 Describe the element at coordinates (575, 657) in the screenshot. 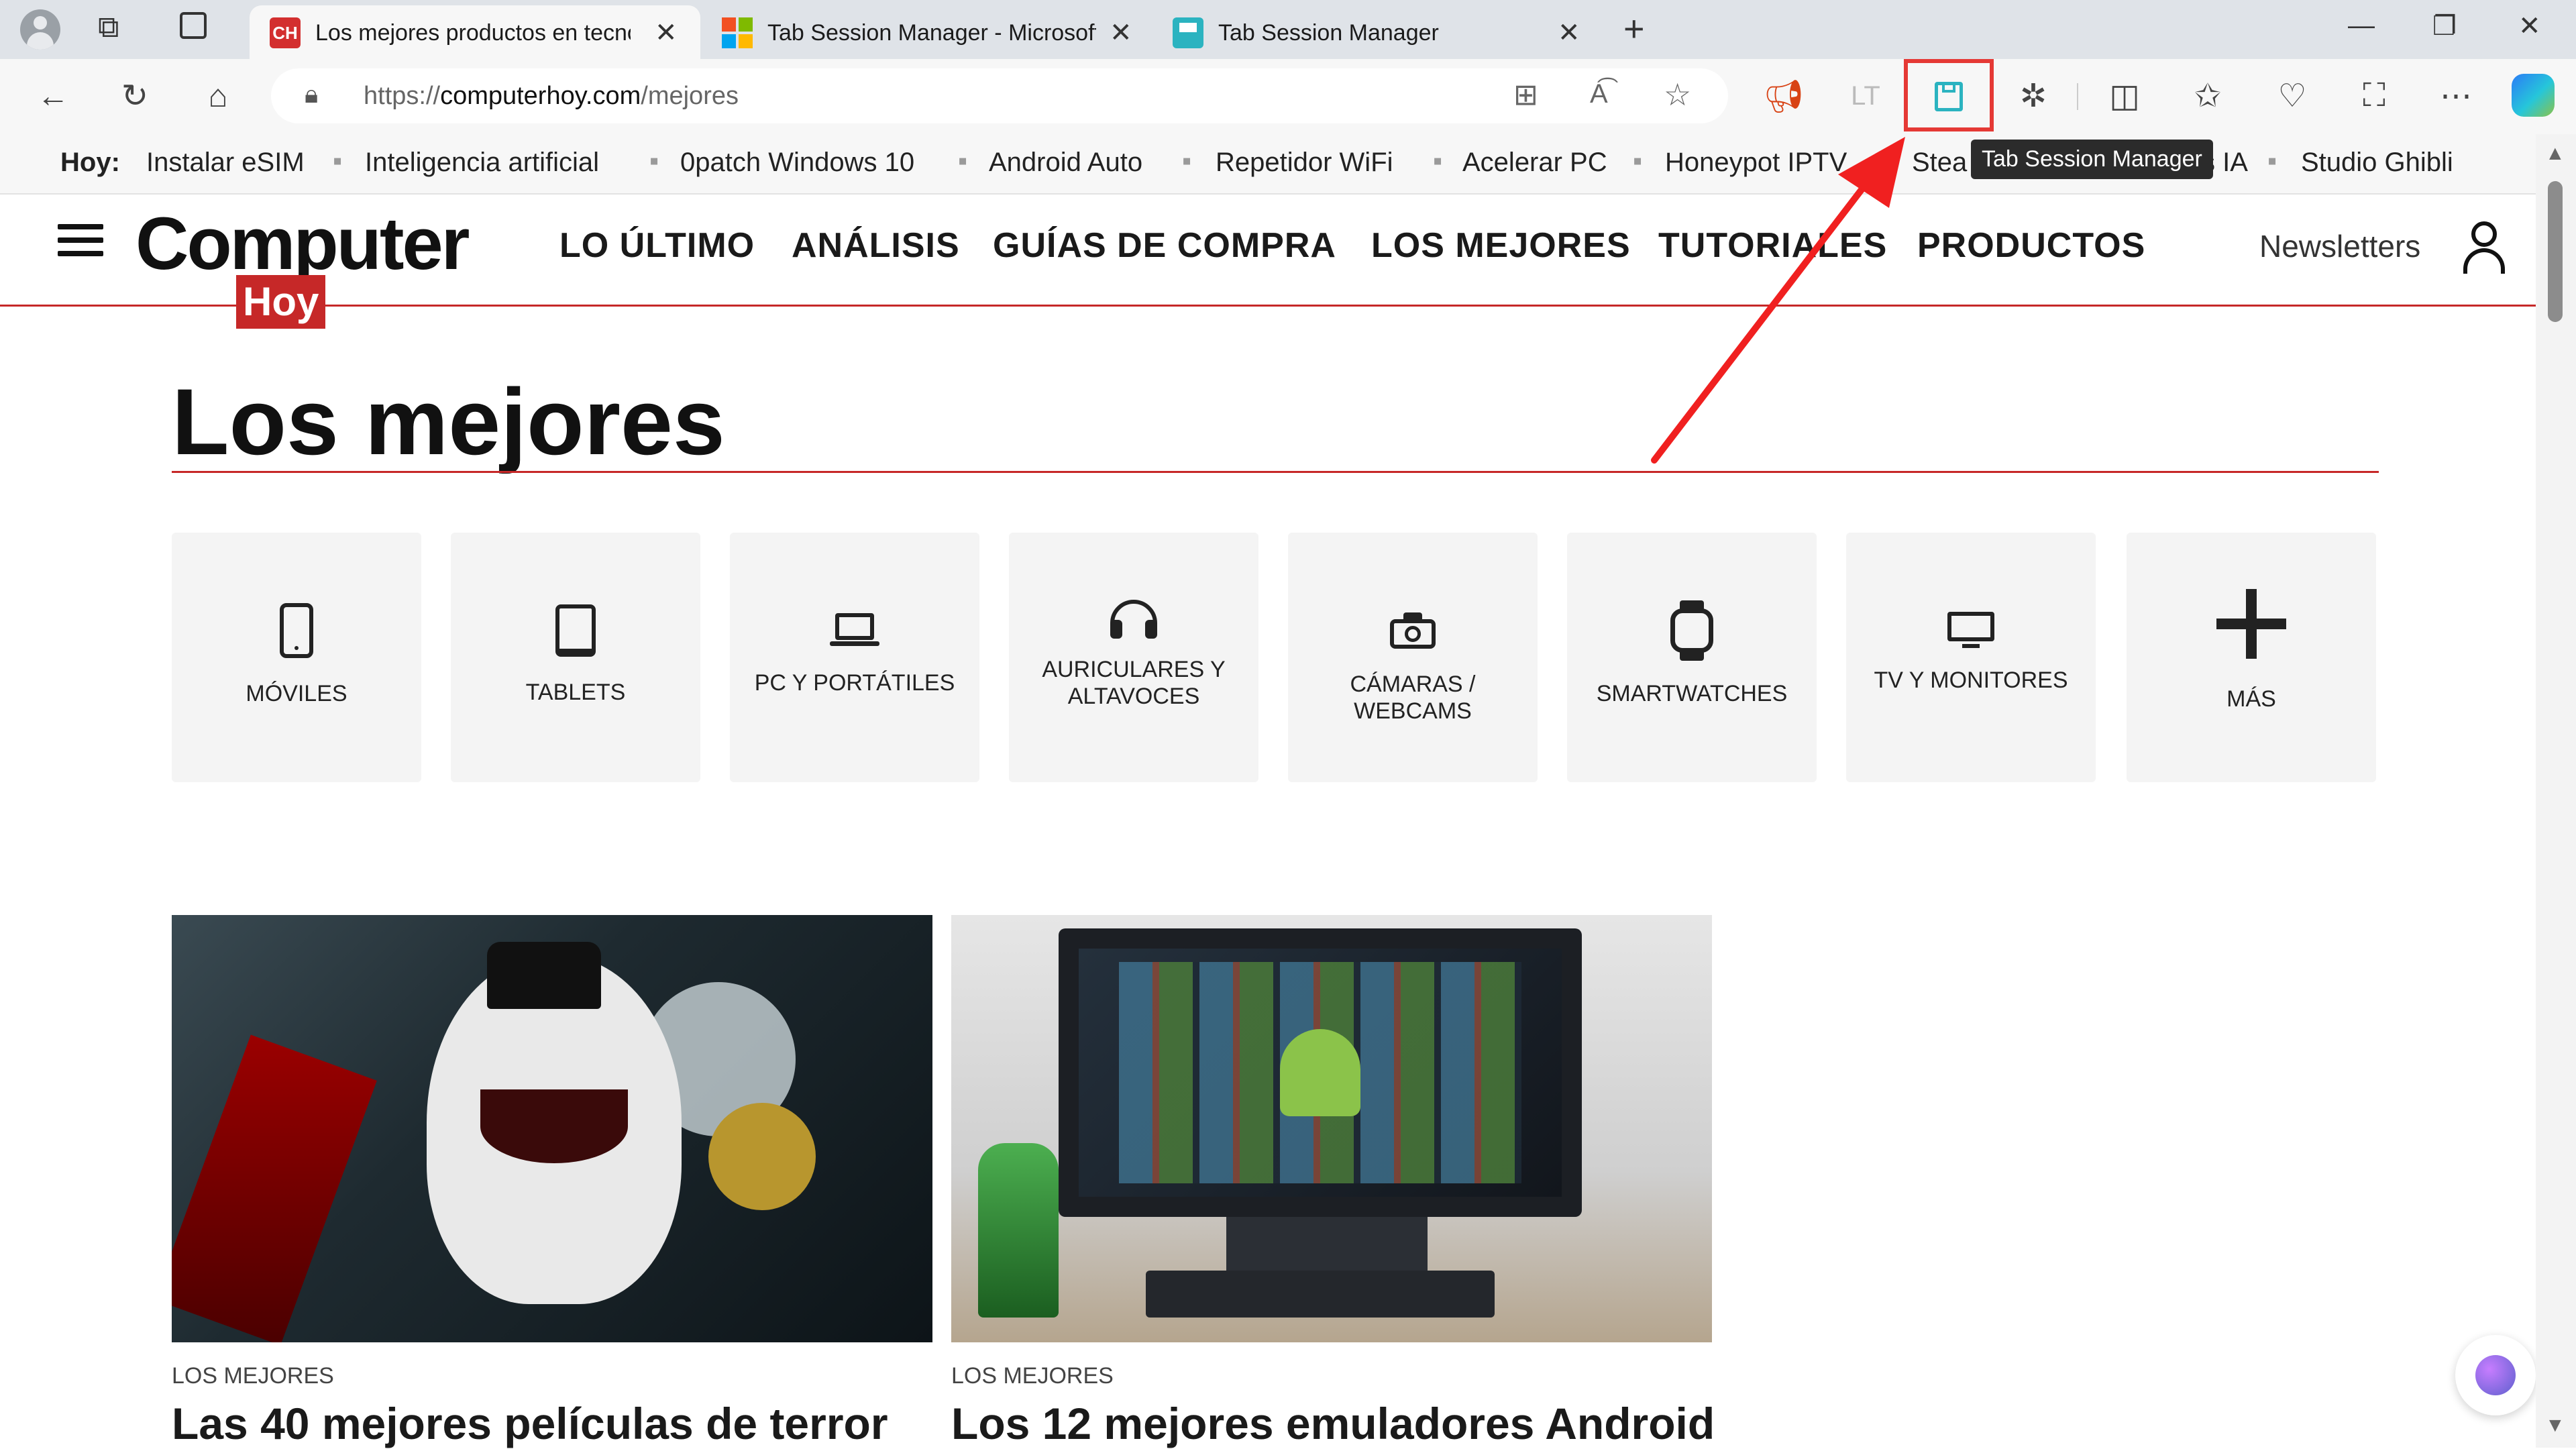

I see `category-tablets: TABLETS` at that location.